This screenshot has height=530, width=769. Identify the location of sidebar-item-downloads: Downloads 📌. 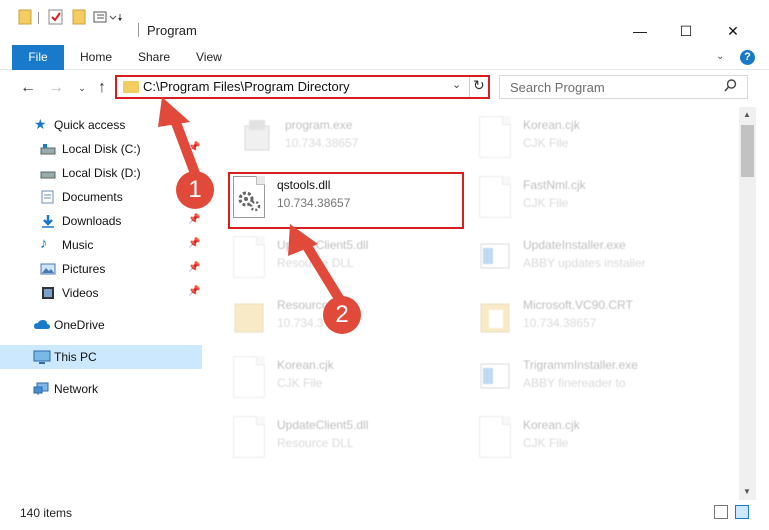
(101, 221).